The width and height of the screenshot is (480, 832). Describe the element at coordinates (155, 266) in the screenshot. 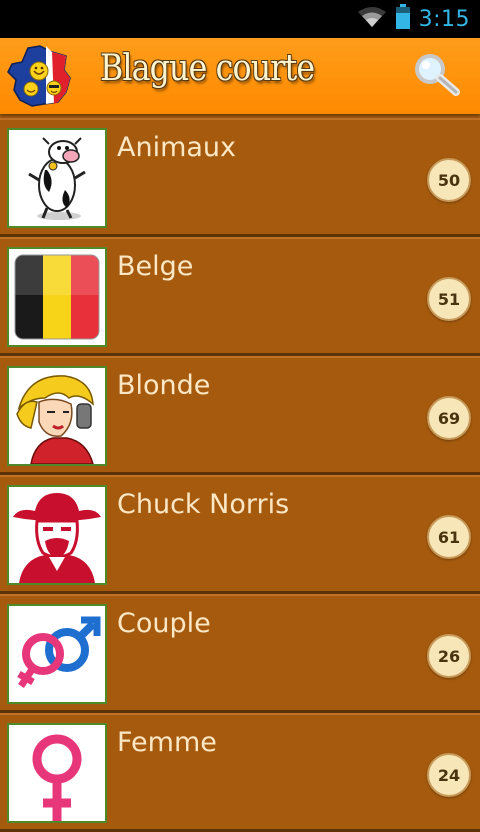

I see `list-item-label: Belge` at that location.